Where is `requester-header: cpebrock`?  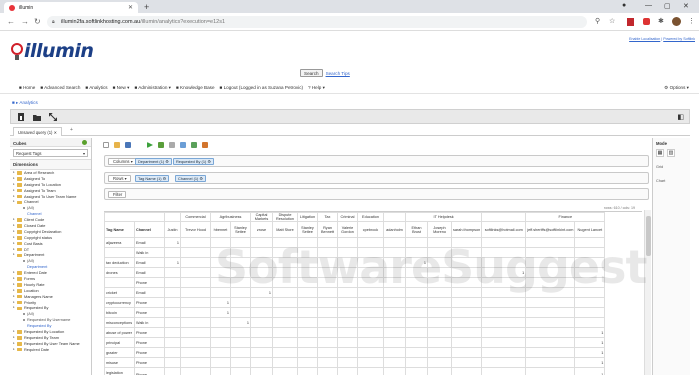
requester-header: cpebrock is located at coordinates (370, 230).